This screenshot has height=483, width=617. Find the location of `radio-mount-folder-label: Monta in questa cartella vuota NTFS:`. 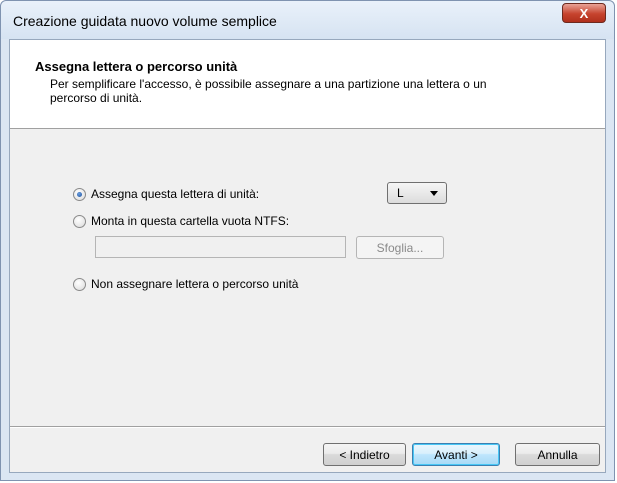

radio-mount-folder-label: Monta in questa cartella vuota NTFS: is located at coordinates (190, 221).